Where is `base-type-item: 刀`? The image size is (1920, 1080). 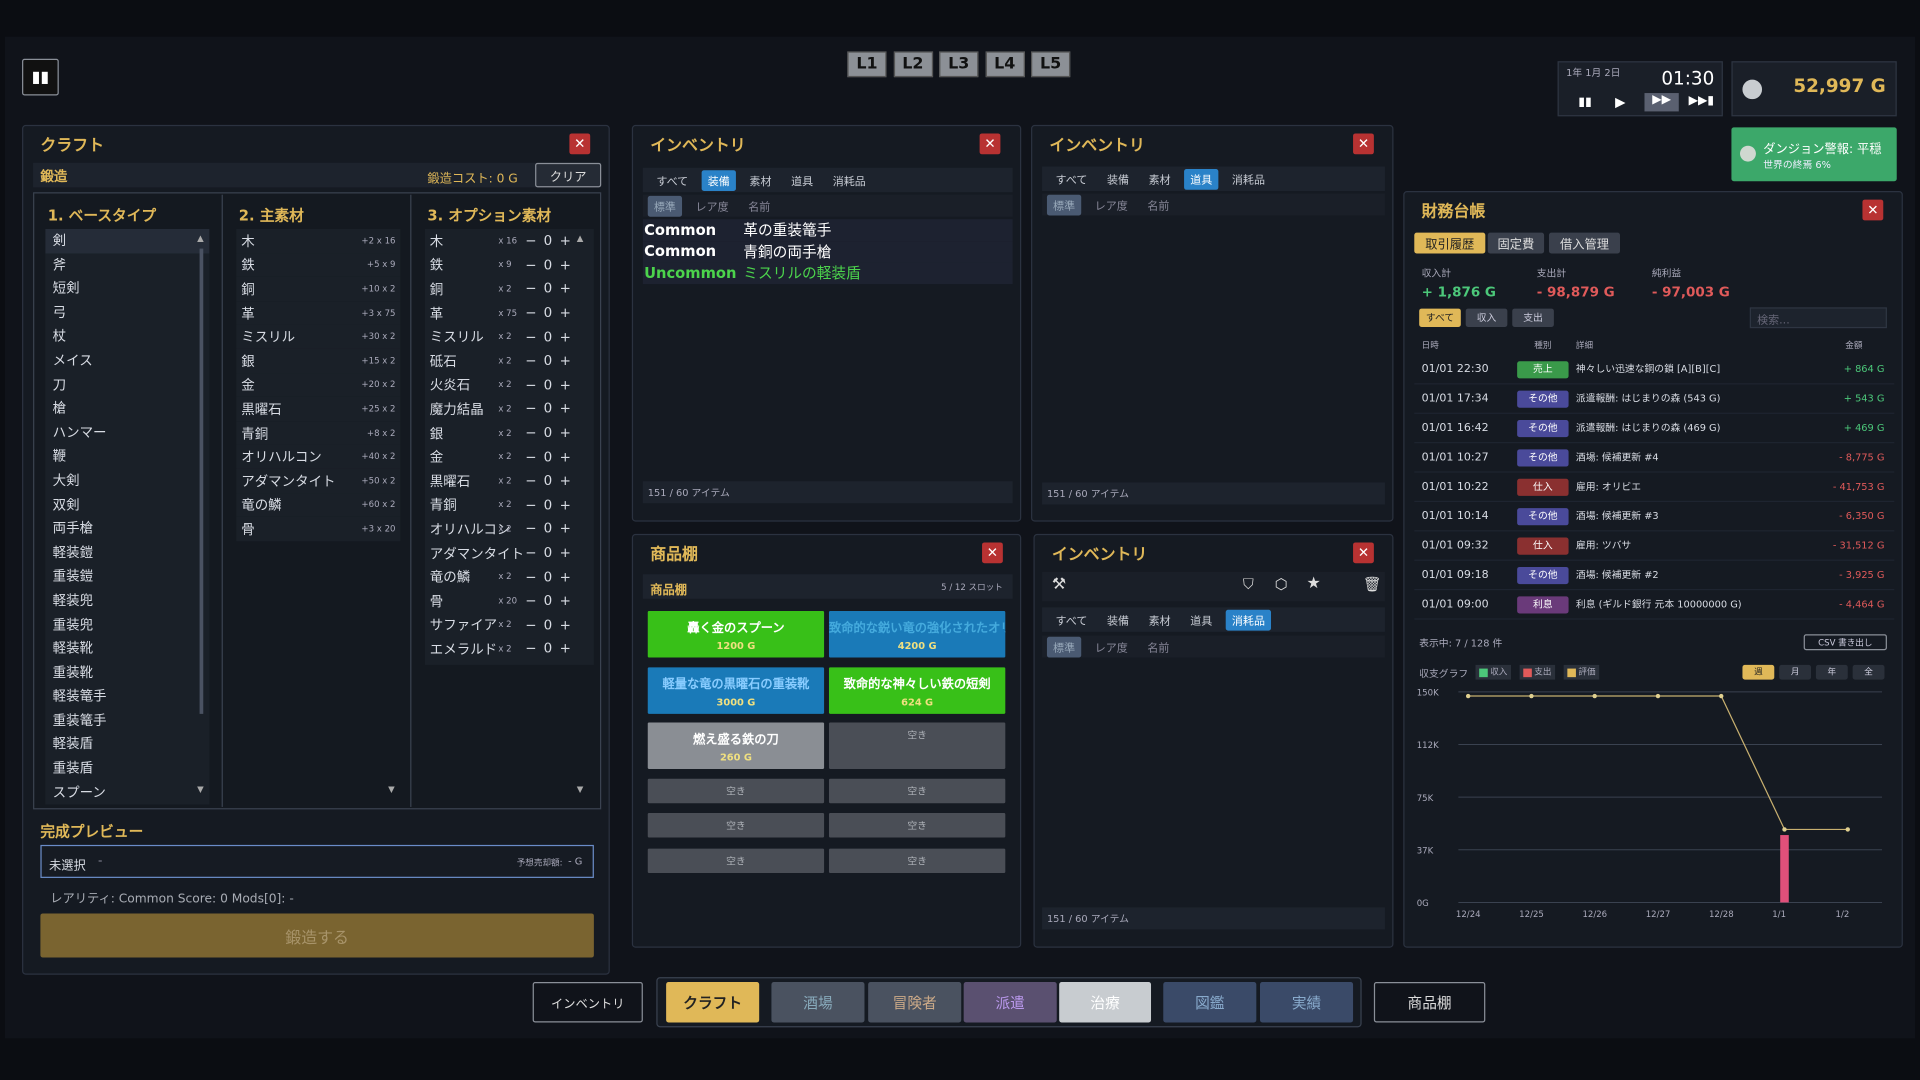
base-type-item: 刀 is located at coordinates (127, 385).